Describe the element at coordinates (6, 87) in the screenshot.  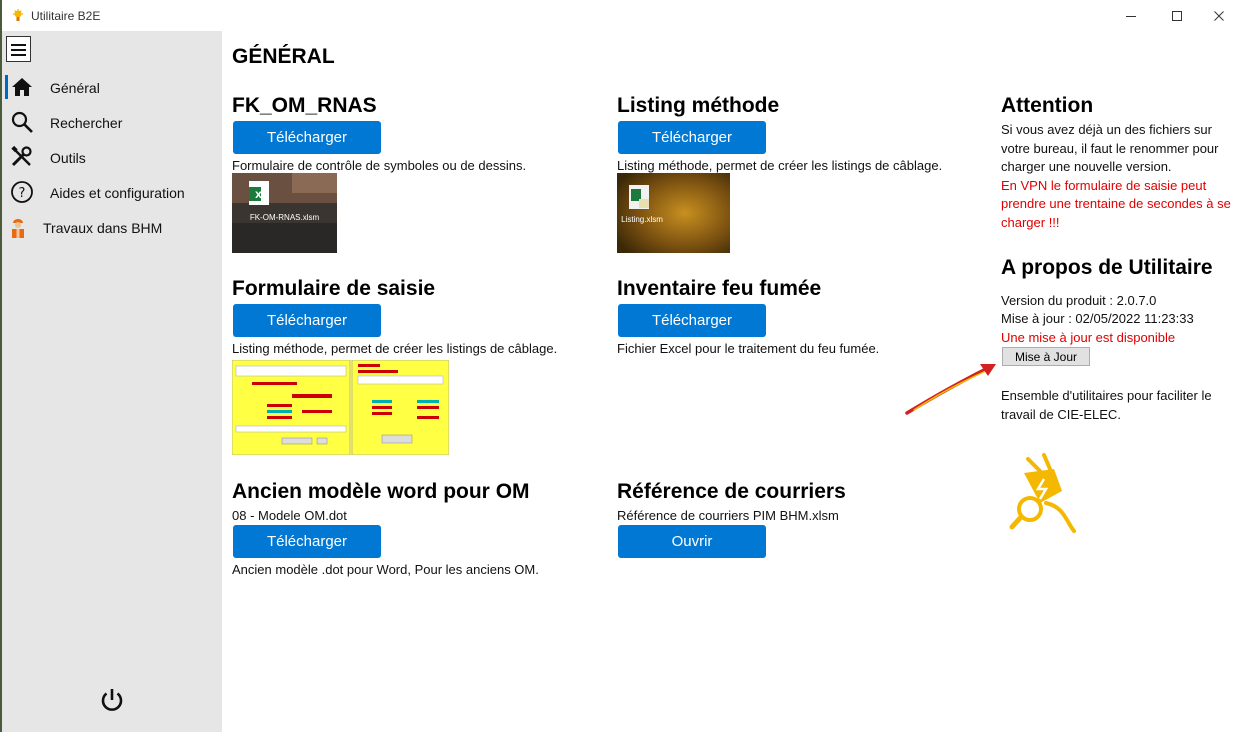
I see `selection-indicator` at that location.